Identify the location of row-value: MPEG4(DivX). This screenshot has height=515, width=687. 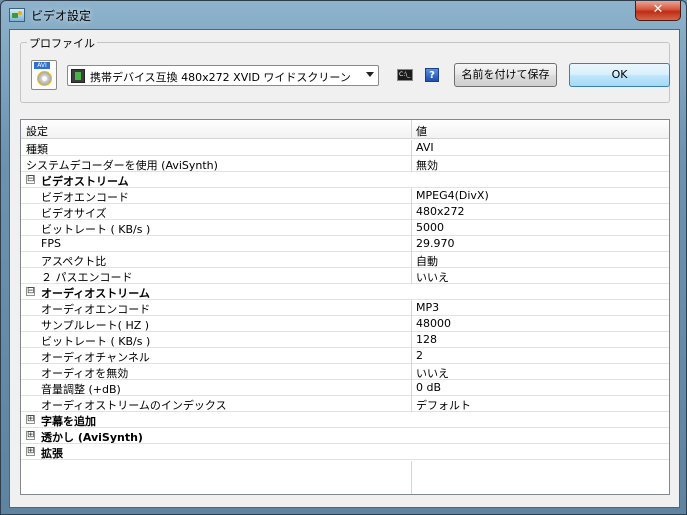
(452, 195).